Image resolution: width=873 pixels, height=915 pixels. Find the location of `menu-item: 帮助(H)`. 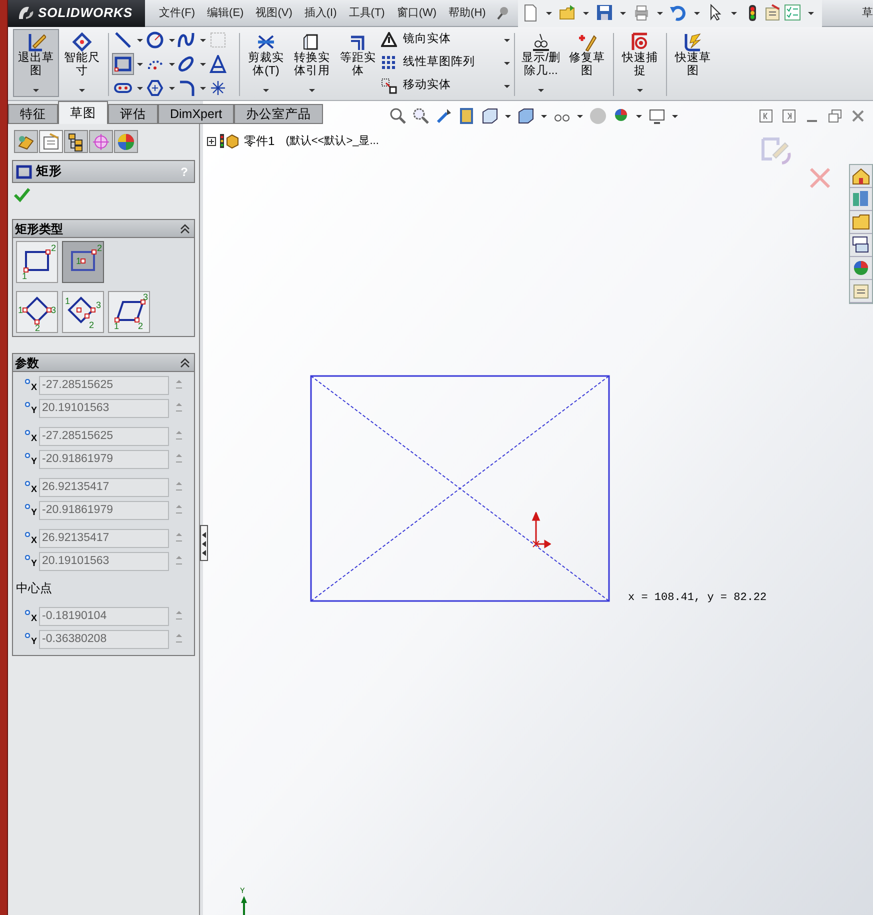

menu-item: 帮助(H) is located at coordinates (467, 13).